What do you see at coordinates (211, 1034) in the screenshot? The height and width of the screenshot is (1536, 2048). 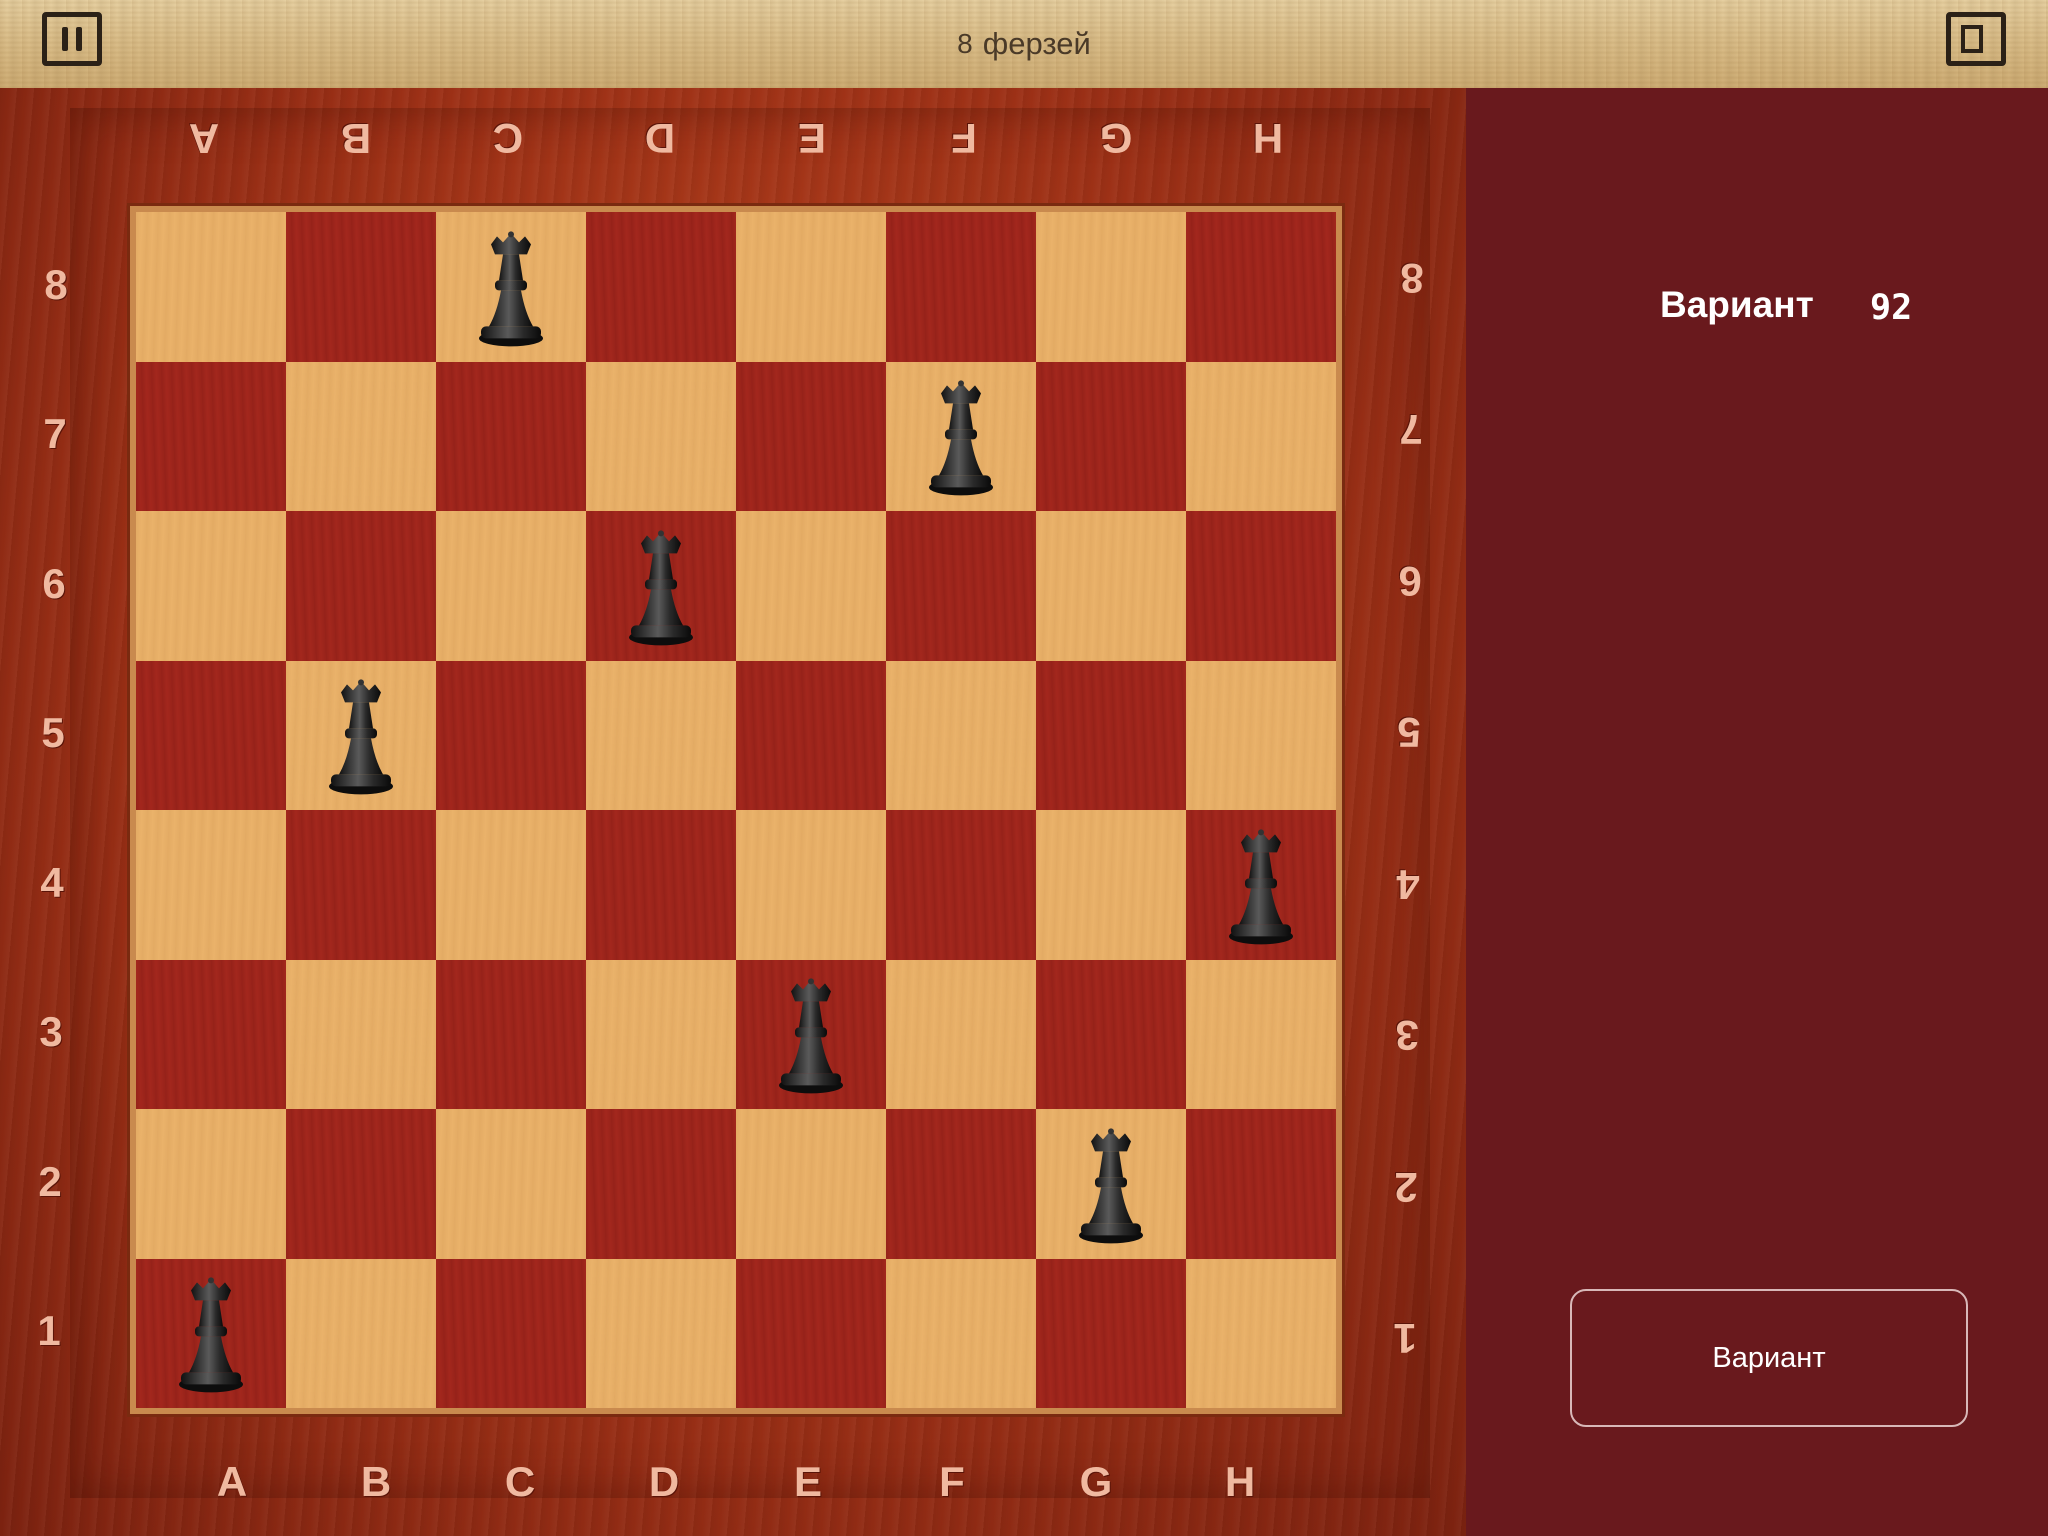 I see `square-a3` at bounding box center [211, 1034].